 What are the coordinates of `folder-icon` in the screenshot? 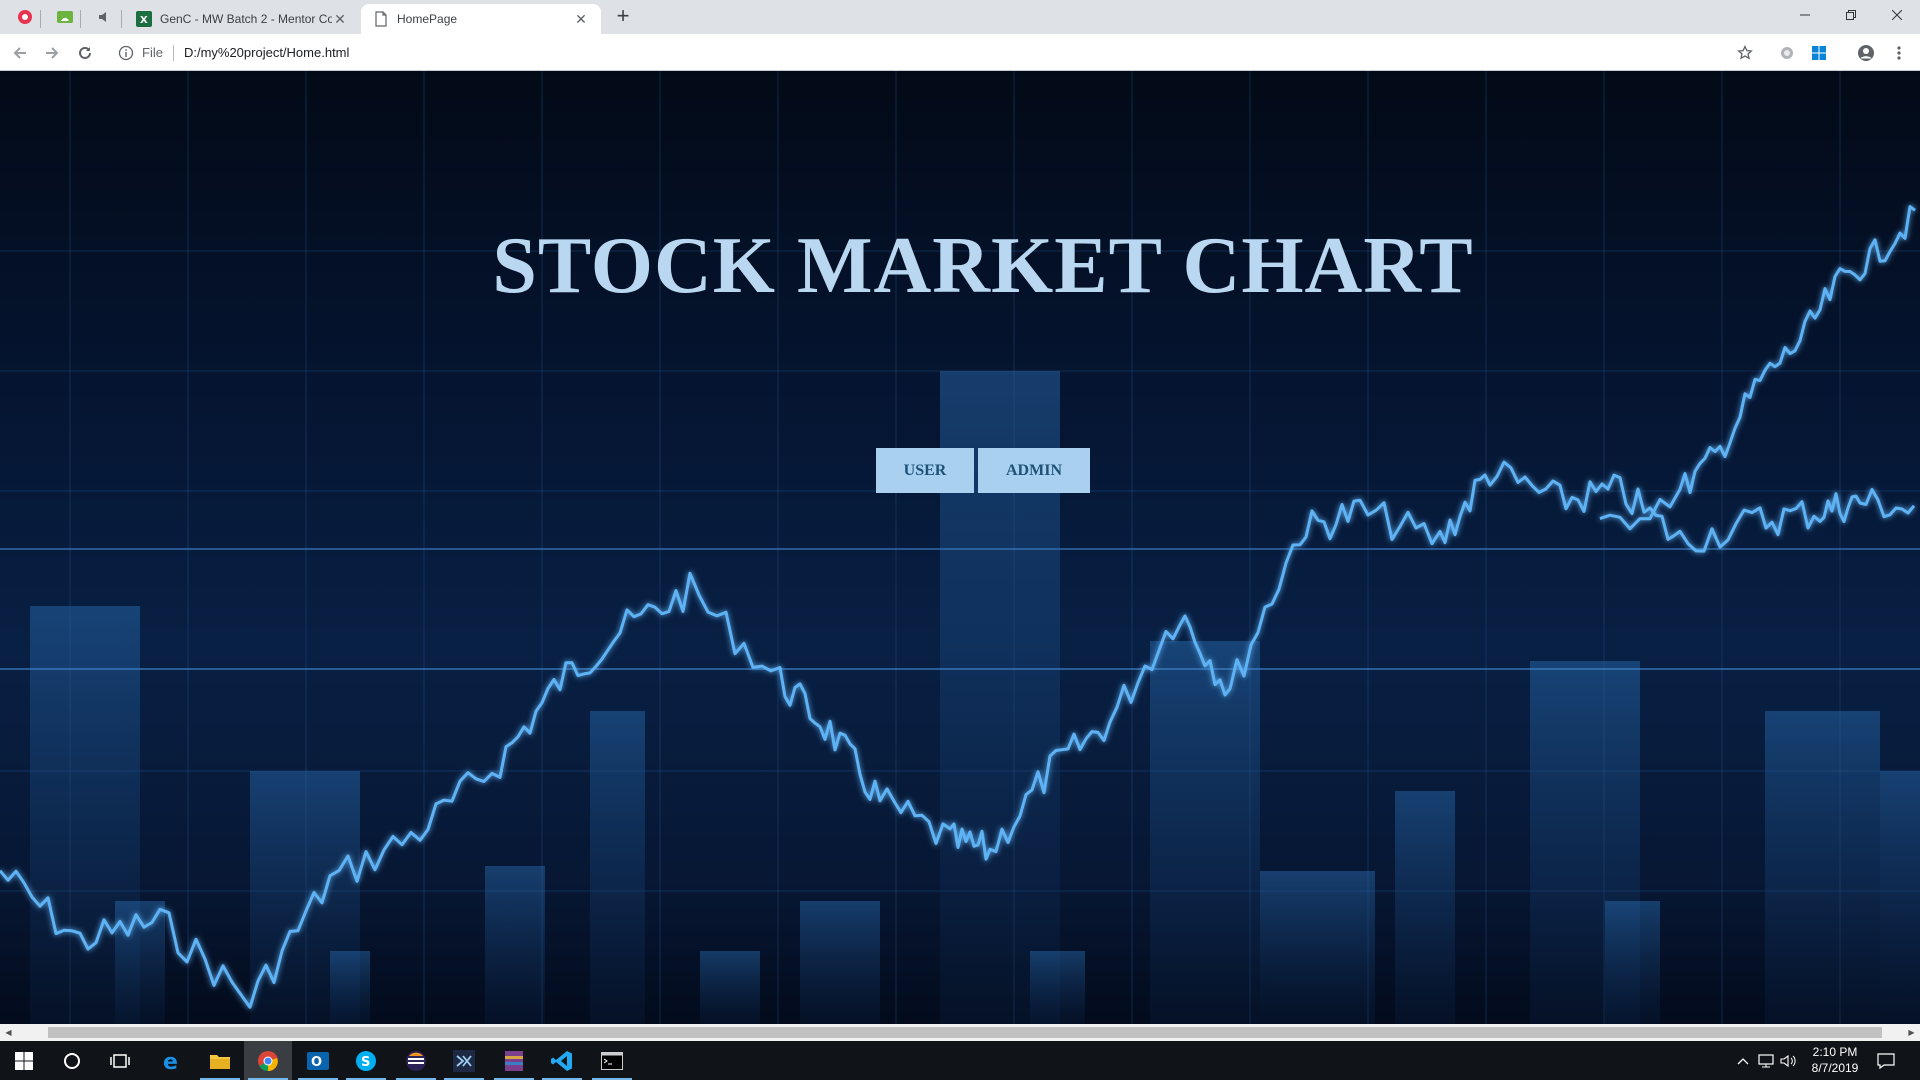 It's located at (220, 1061).